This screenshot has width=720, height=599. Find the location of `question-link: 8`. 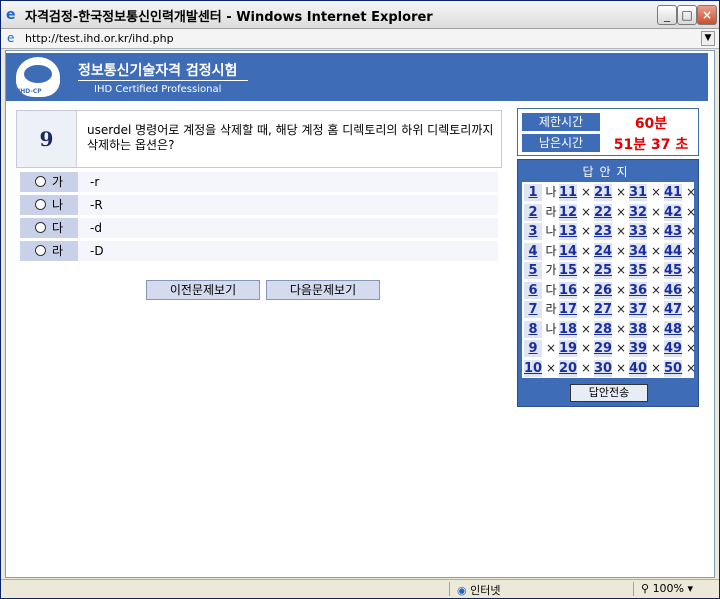

question-link: 8 is located at coordinates (533, 329).